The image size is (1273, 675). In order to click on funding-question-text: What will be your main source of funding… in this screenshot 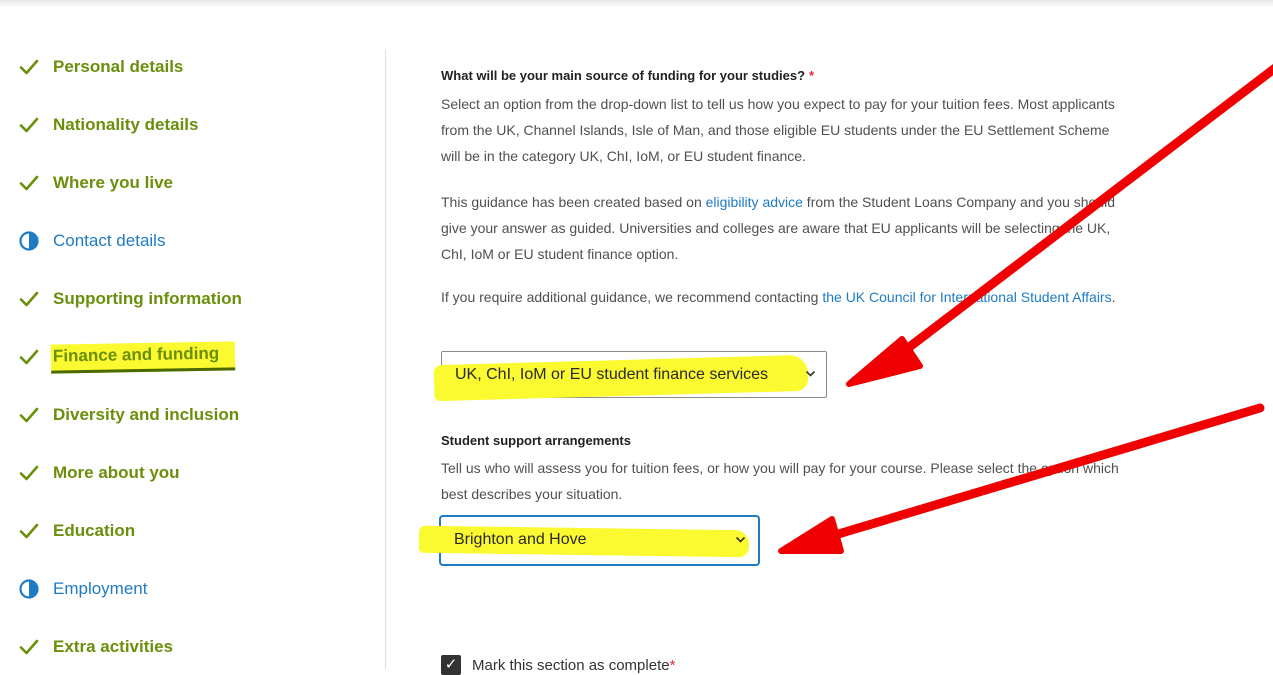, I will do `click(623, 75)`.